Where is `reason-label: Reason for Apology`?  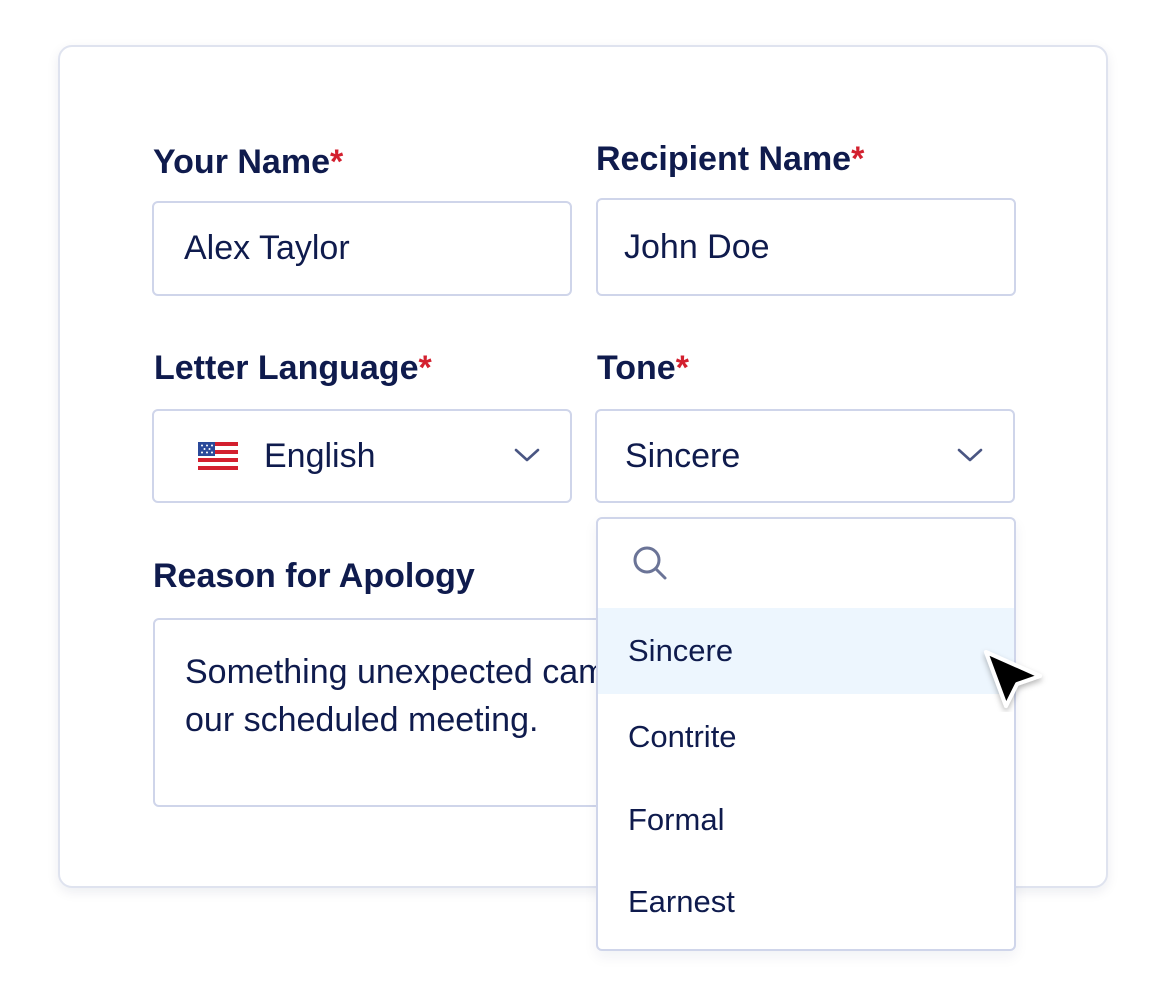 reason-label: Reason for Apology is located at coordinates (314, 576).